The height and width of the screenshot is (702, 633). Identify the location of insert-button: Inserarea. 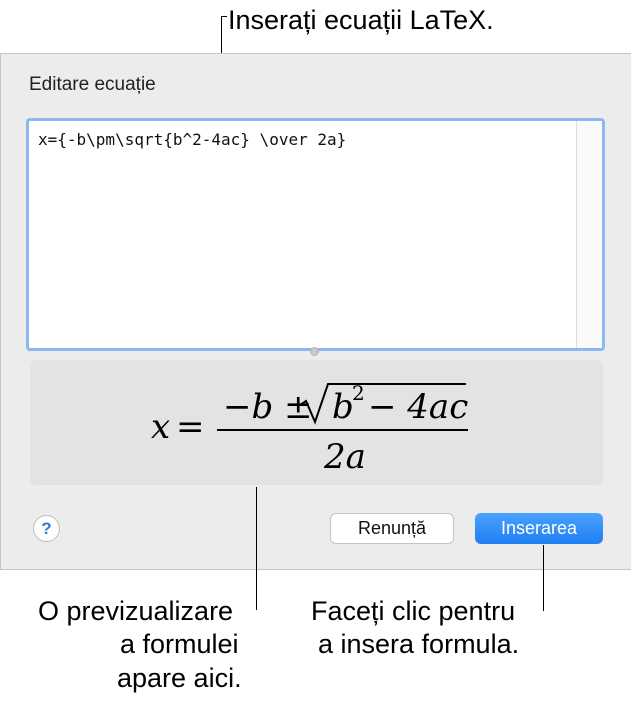
(539, 528).